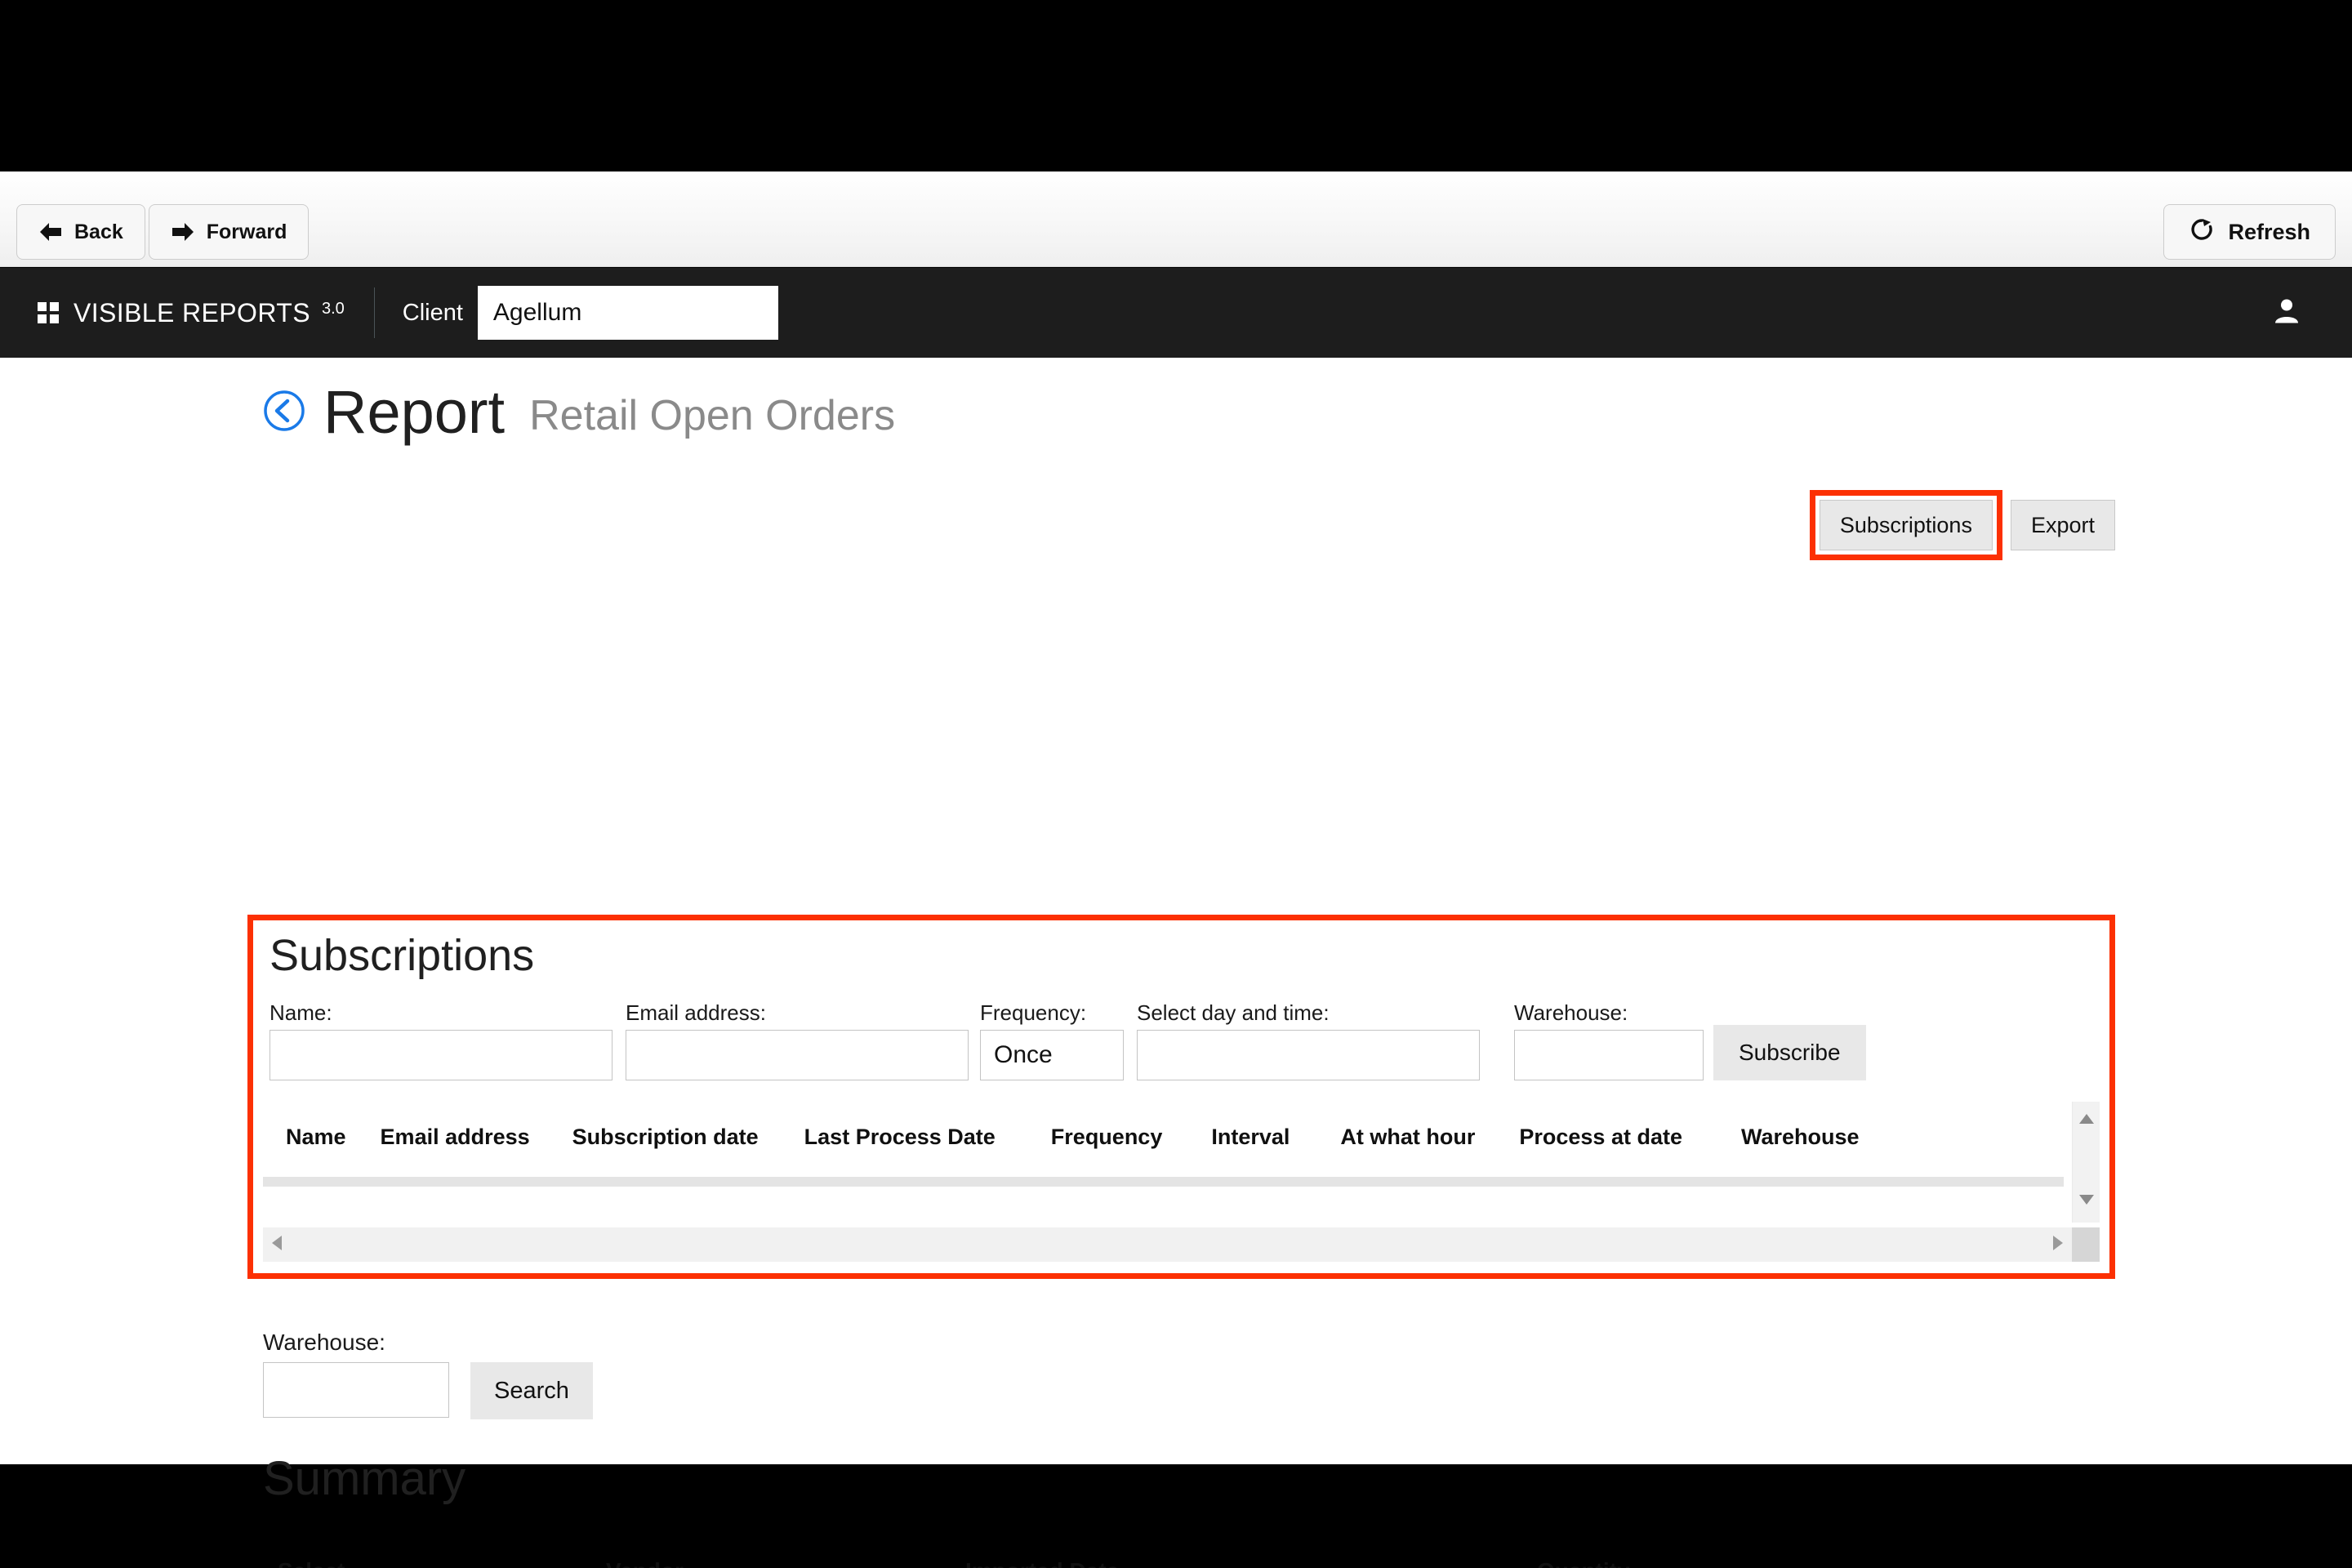 This screenshot has width=2352, height=1568. What do you see at coordinates (333, 308) in the screenshot?
I see `brand-version: 3.0` at bounding box center [333, 308].